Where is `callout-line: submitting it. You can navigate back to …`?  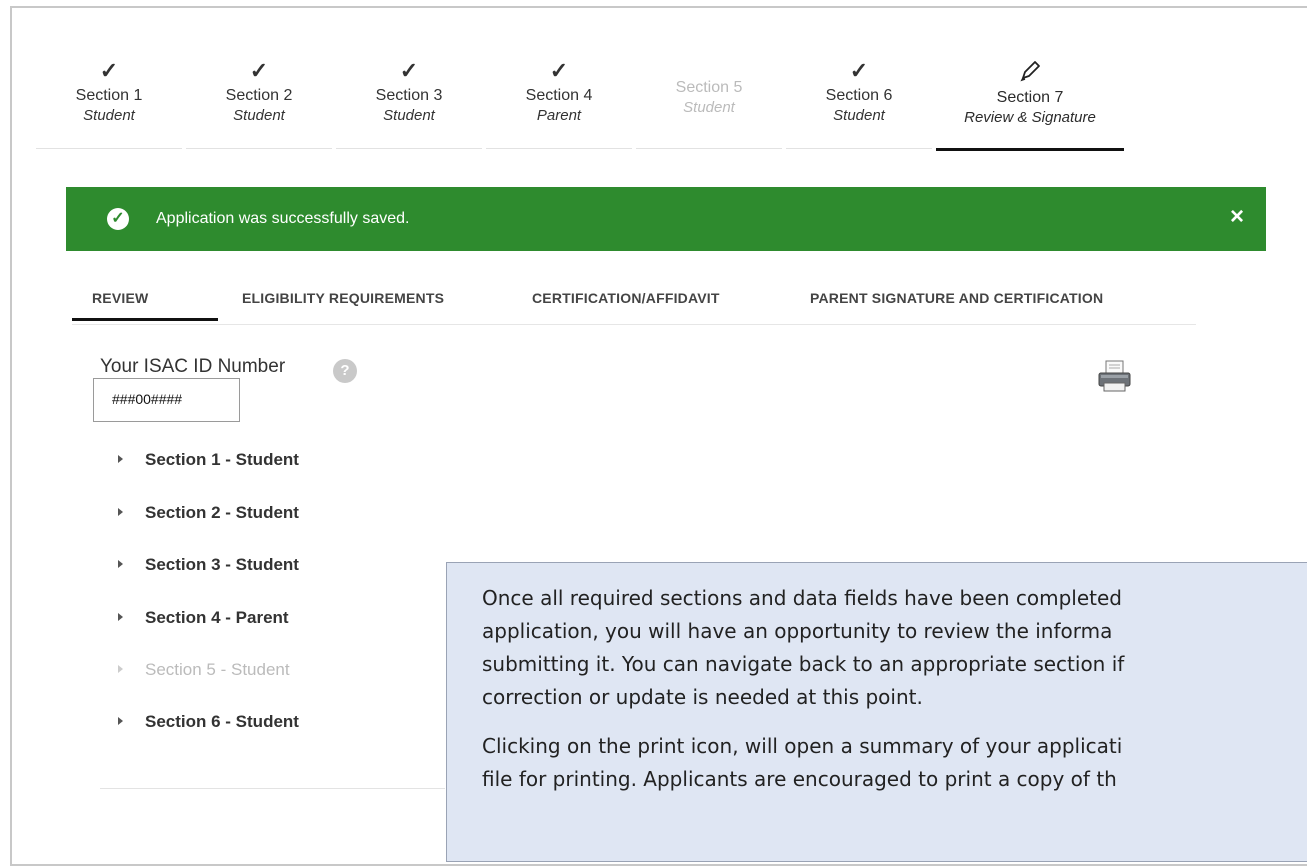 callout-line: submitting it. You can navigate back to … is located at coordinates (803, 664).